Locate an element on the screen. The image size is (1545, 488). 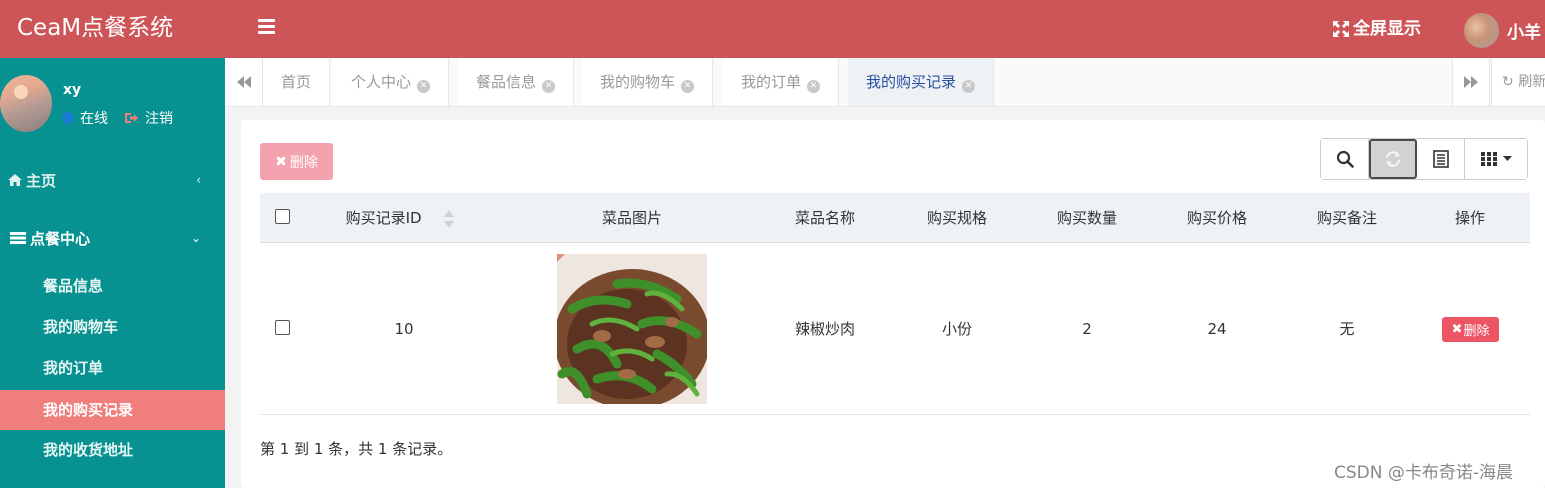
user-panel: xy 在线 注销 is located at coordinates (112, 105).